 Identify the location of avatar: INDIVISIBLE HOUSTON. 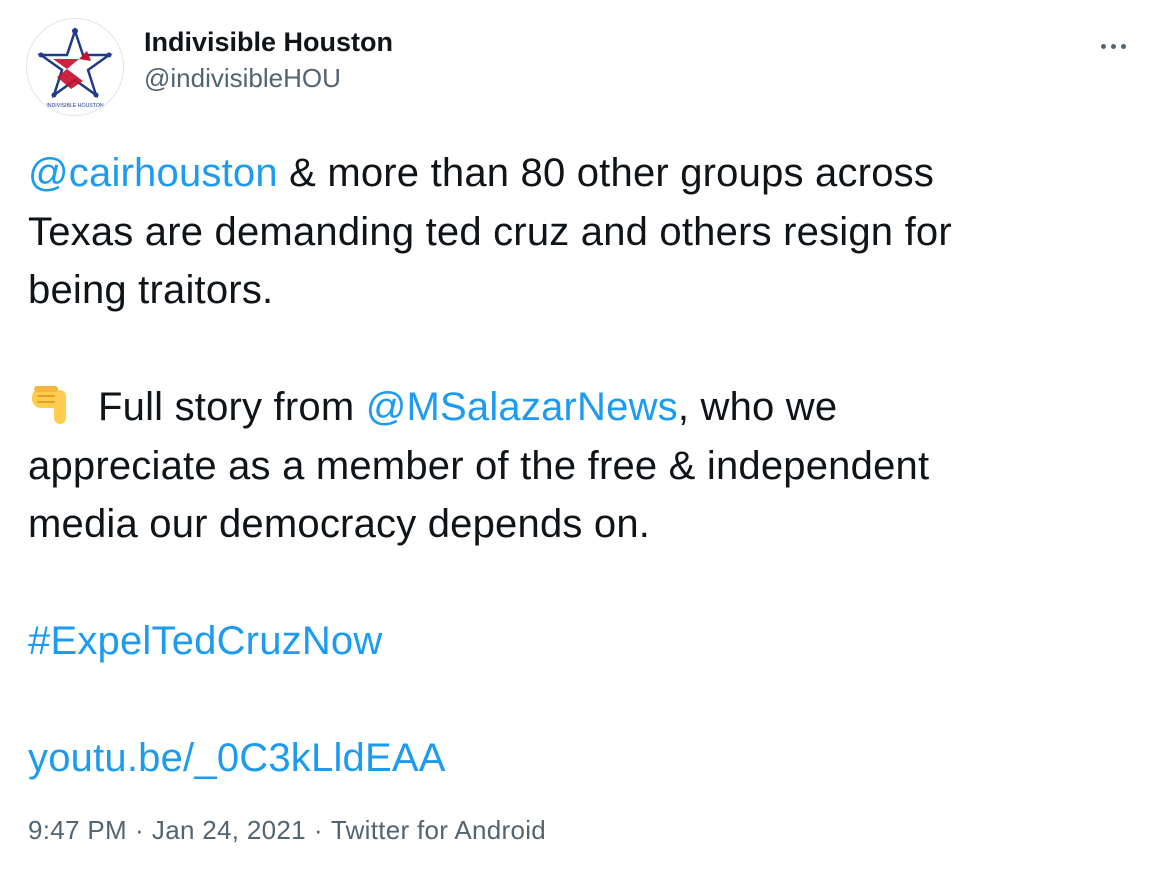
(75, 67).